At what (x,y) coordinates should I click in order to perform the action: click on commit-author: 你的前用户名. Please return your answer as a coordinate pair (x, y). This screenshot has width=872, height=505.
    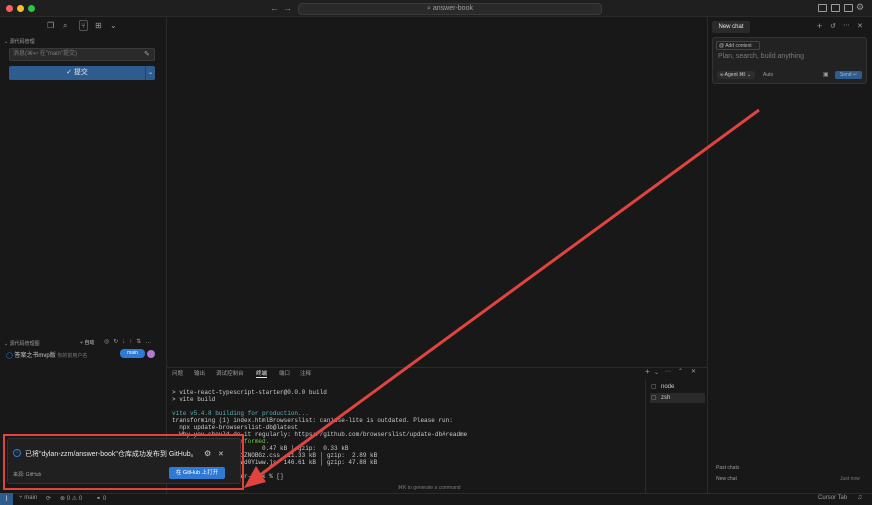
    Looking at the image, I should click on (72, 356).